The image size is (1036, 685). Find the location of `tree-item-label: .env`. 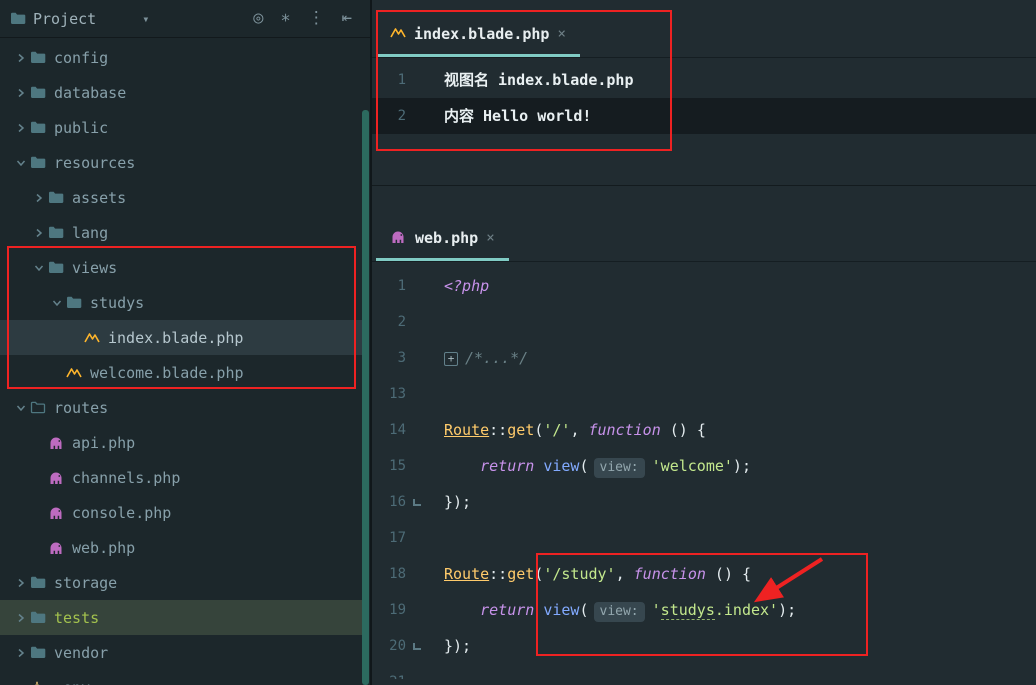

tree-item-label: .env is located at coordinates (71, 682).